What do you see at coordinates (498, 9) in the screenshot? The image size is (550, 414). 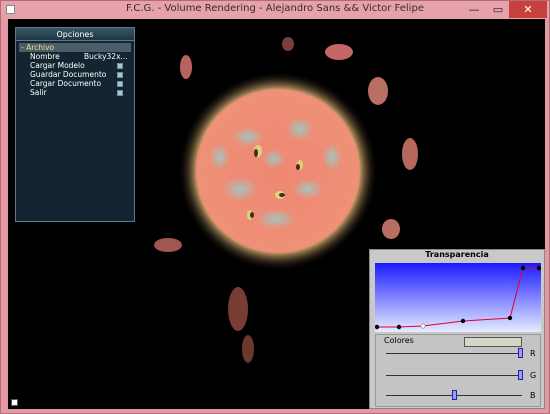 I see `maximize-icon: ▭` at bounding box center [498, 9].